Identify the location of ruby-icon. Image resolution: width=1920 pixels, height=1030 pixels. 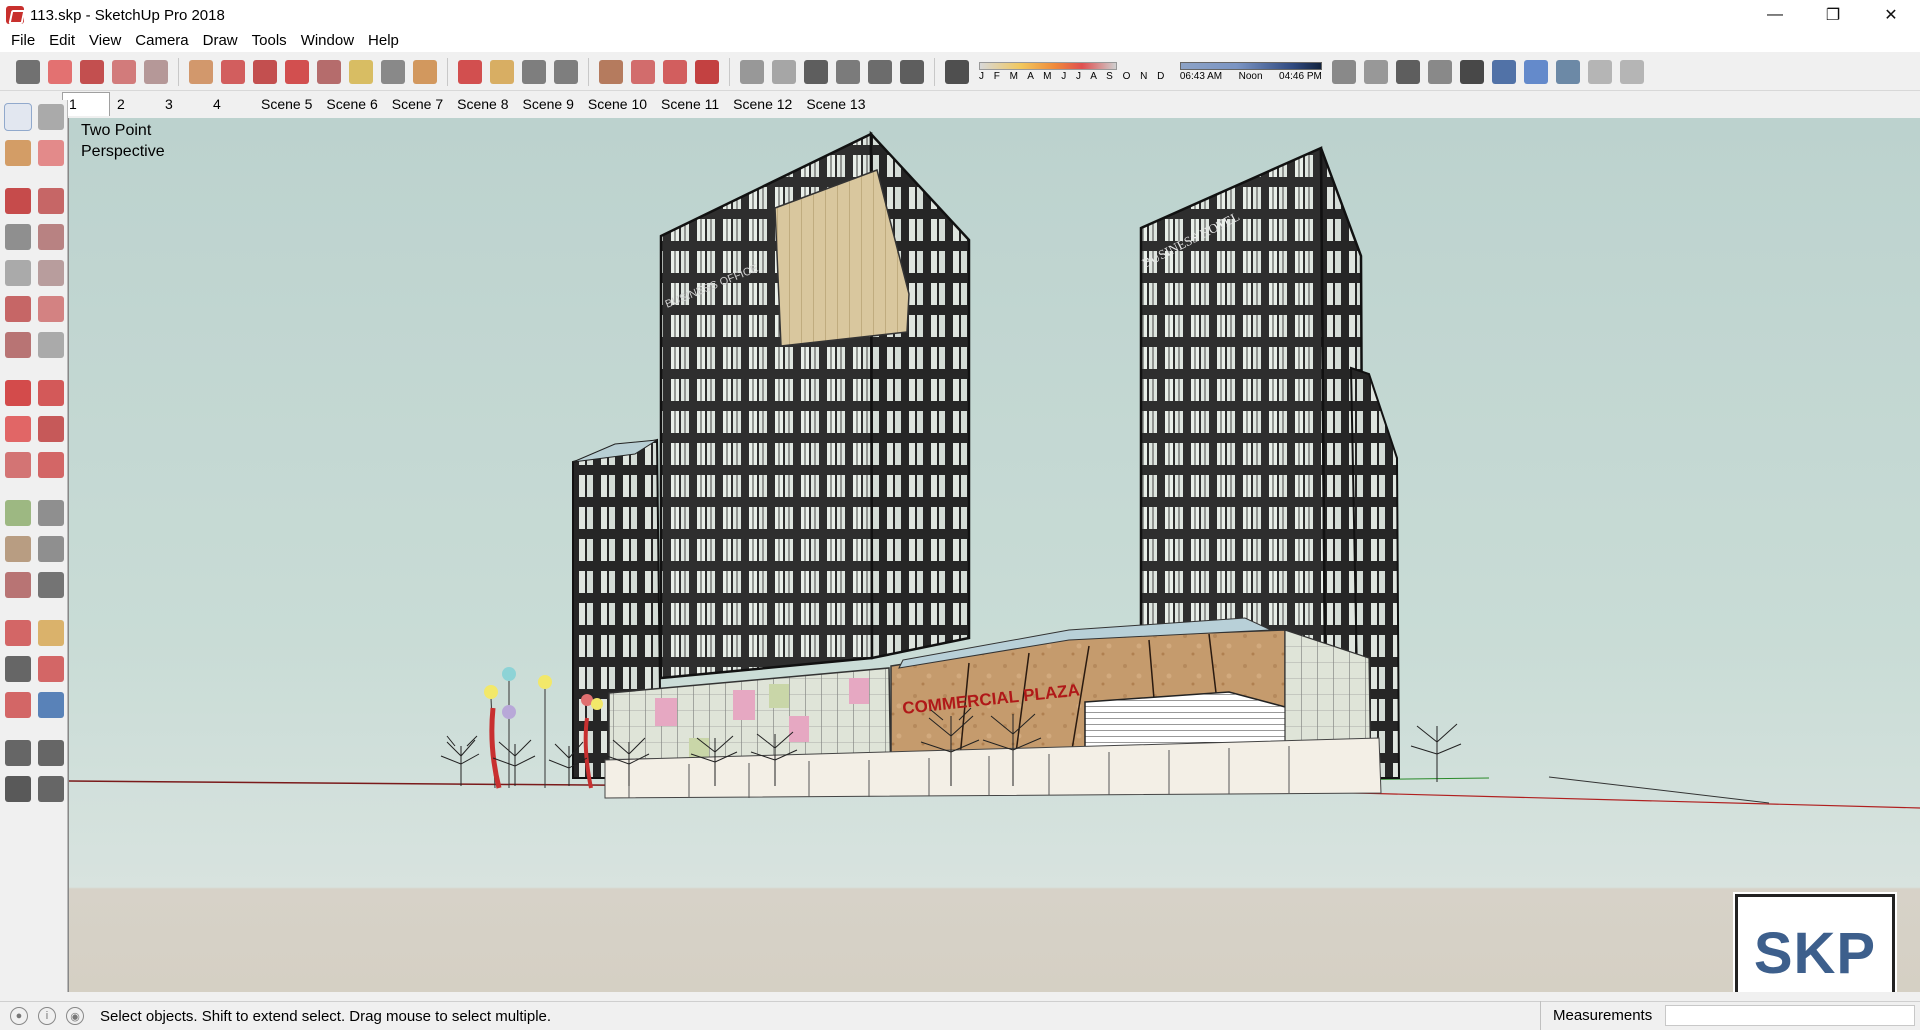
(707, 71).